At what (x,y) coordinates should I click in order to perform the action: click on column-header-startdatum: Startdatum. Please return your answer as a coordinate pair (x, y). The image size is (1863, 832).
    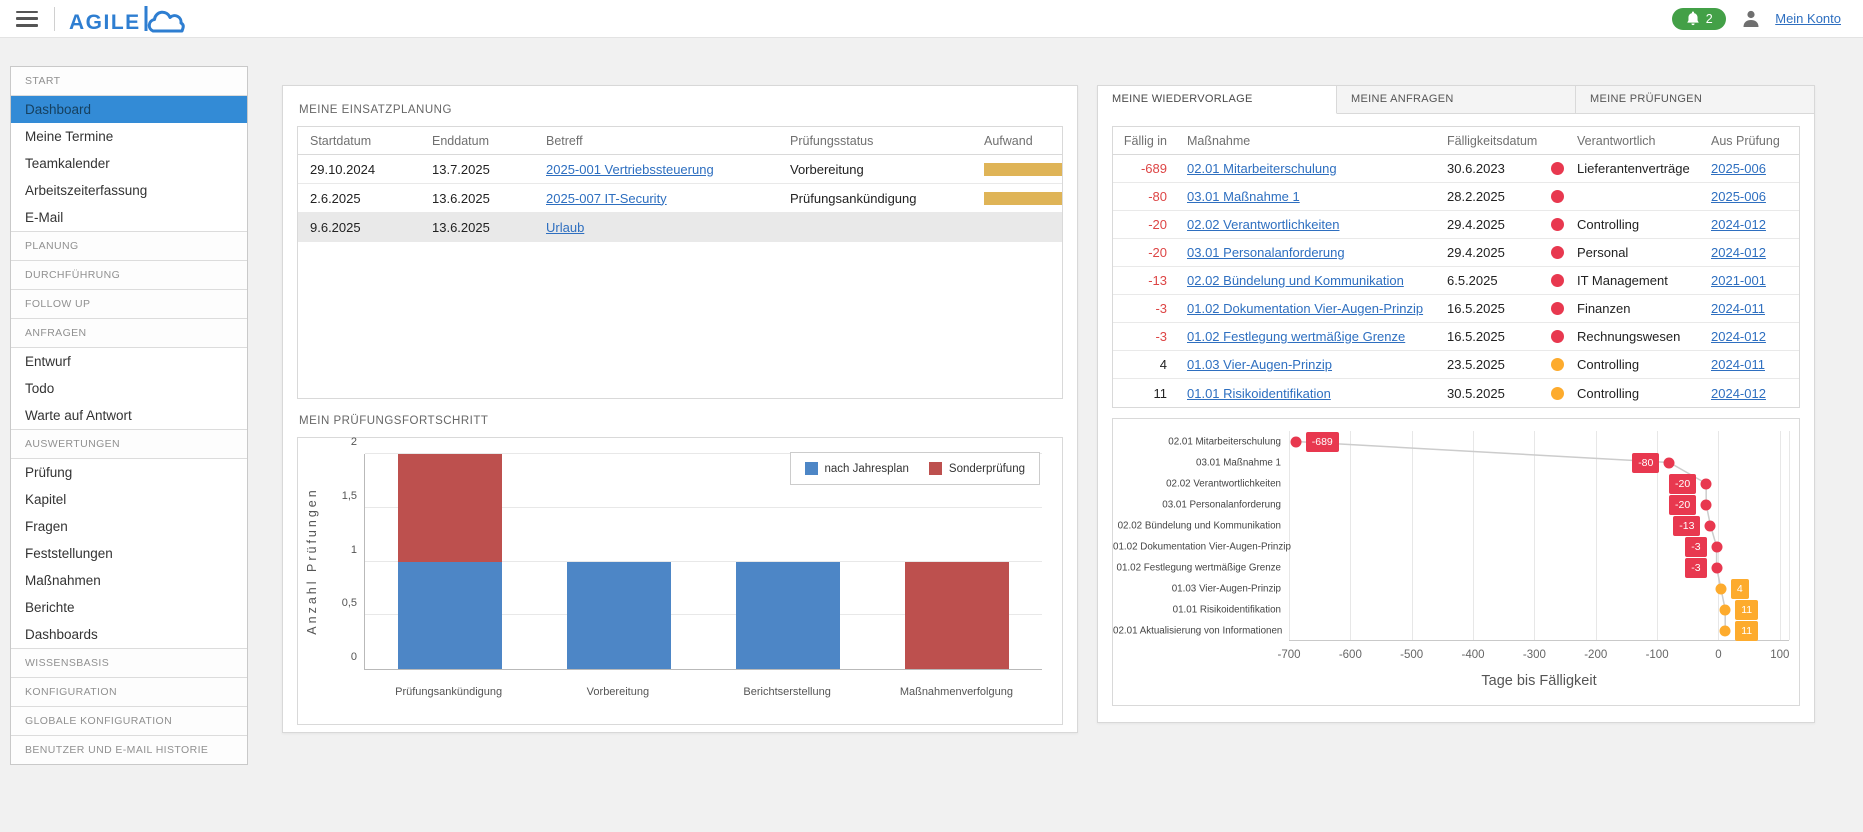
    Looking at the image, I should click on (362, 141).